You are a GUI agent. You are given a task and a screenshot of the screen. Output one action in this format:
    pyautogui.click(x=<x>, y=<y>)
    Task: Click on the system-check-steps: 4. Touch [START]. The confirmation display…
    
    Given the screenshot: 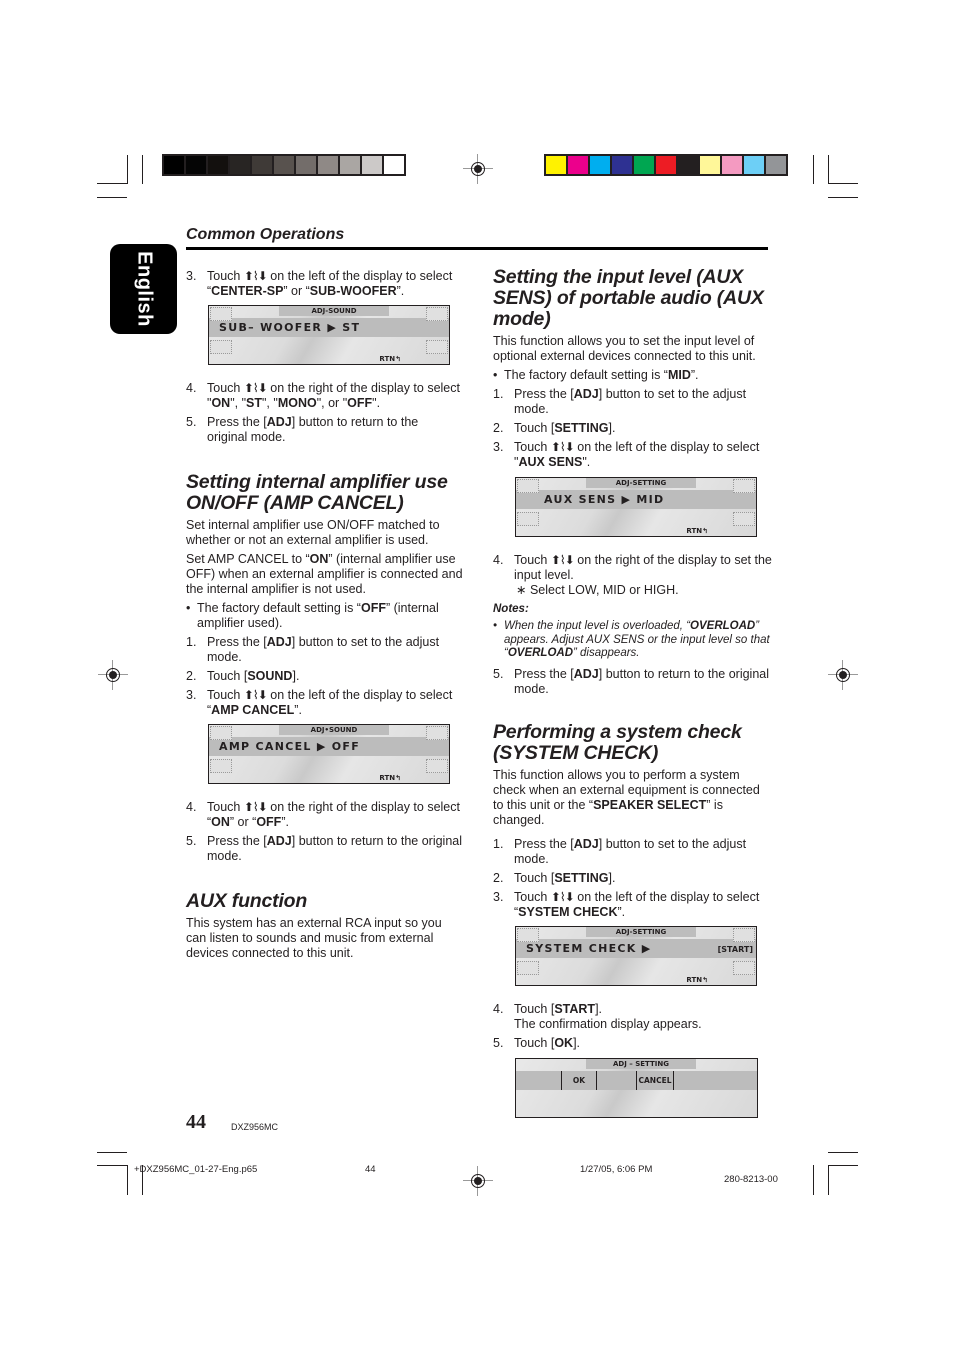 What is the action you would take?
    pyautogui.click(x=633, y=1026)
    